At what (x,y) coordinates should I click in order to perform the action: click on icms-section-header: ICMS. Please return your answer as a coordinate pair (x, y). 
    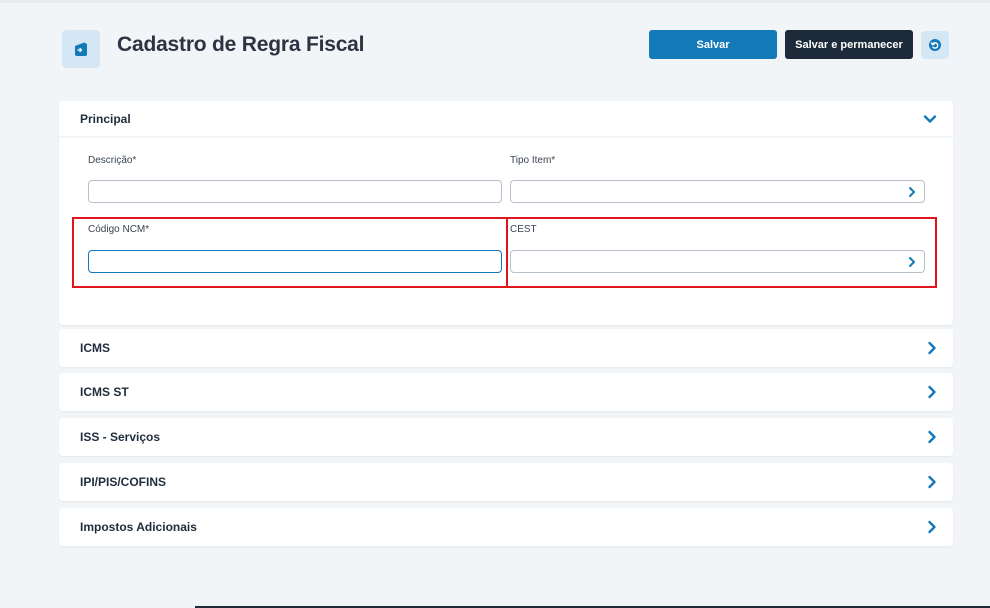
    Looking at the image, I should click on (506, 348).